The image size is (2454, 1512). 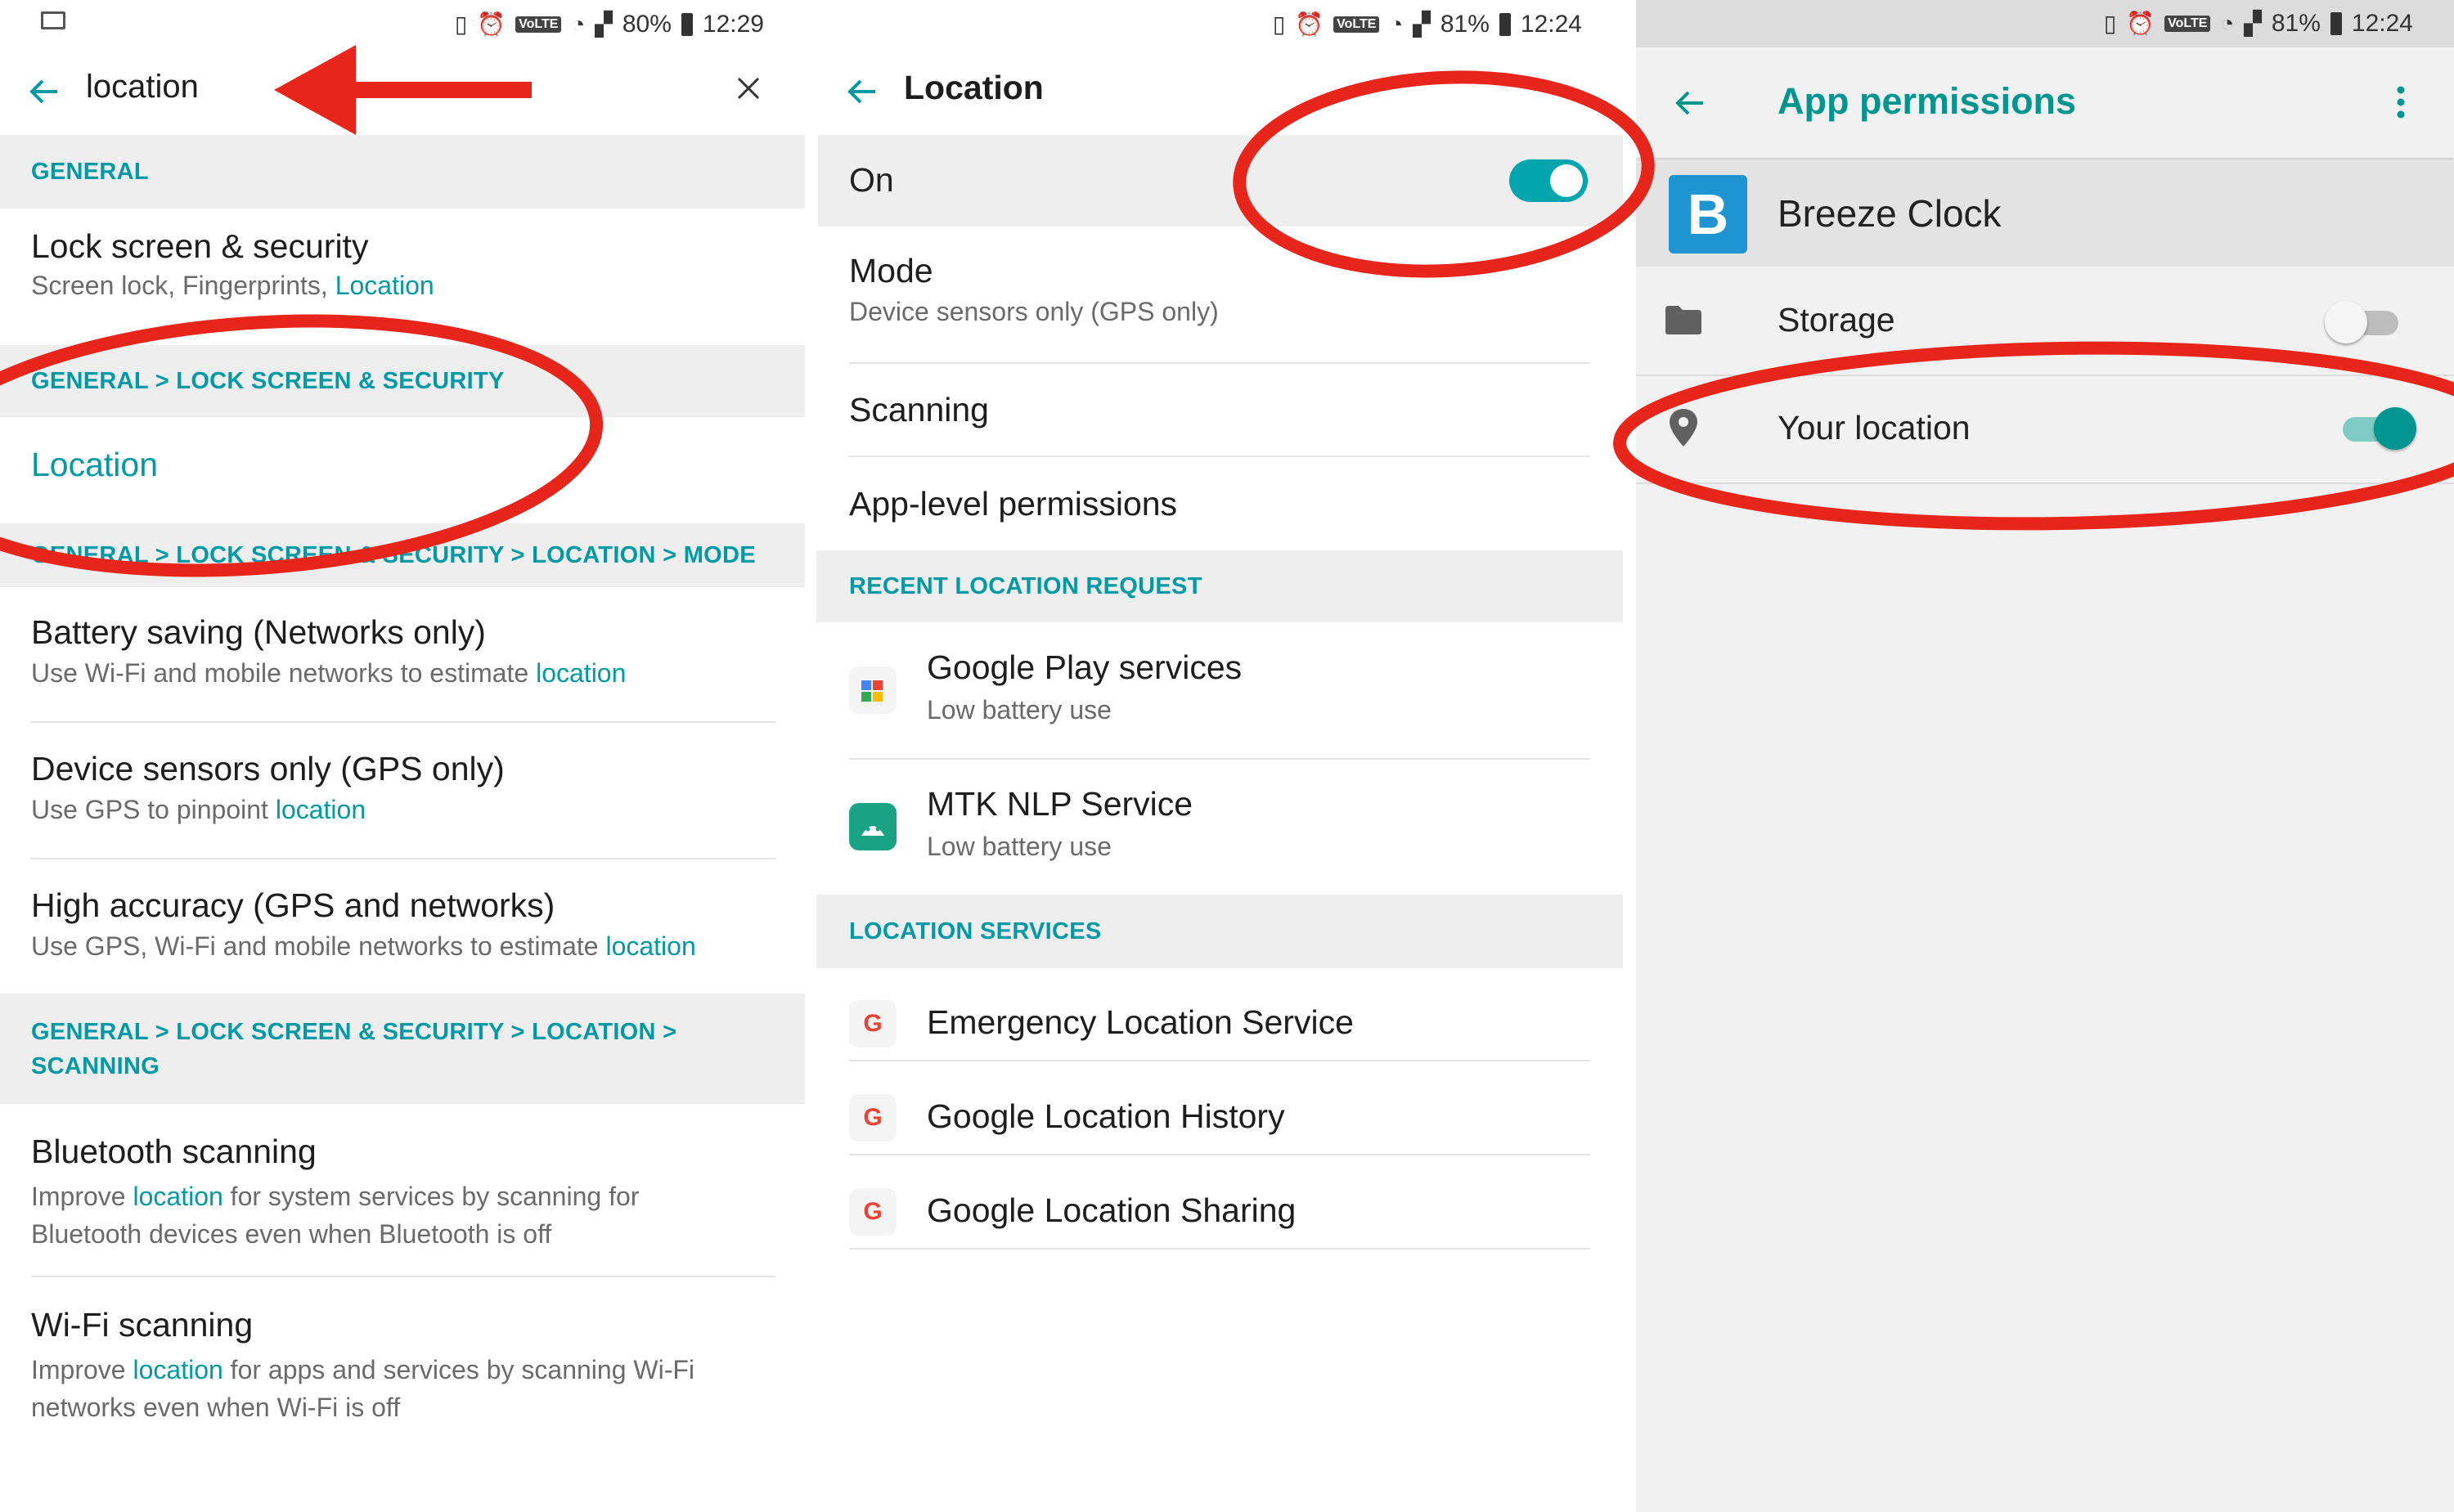 I want to click on location-master-switch-row: On, so click(x=1220, y=181).